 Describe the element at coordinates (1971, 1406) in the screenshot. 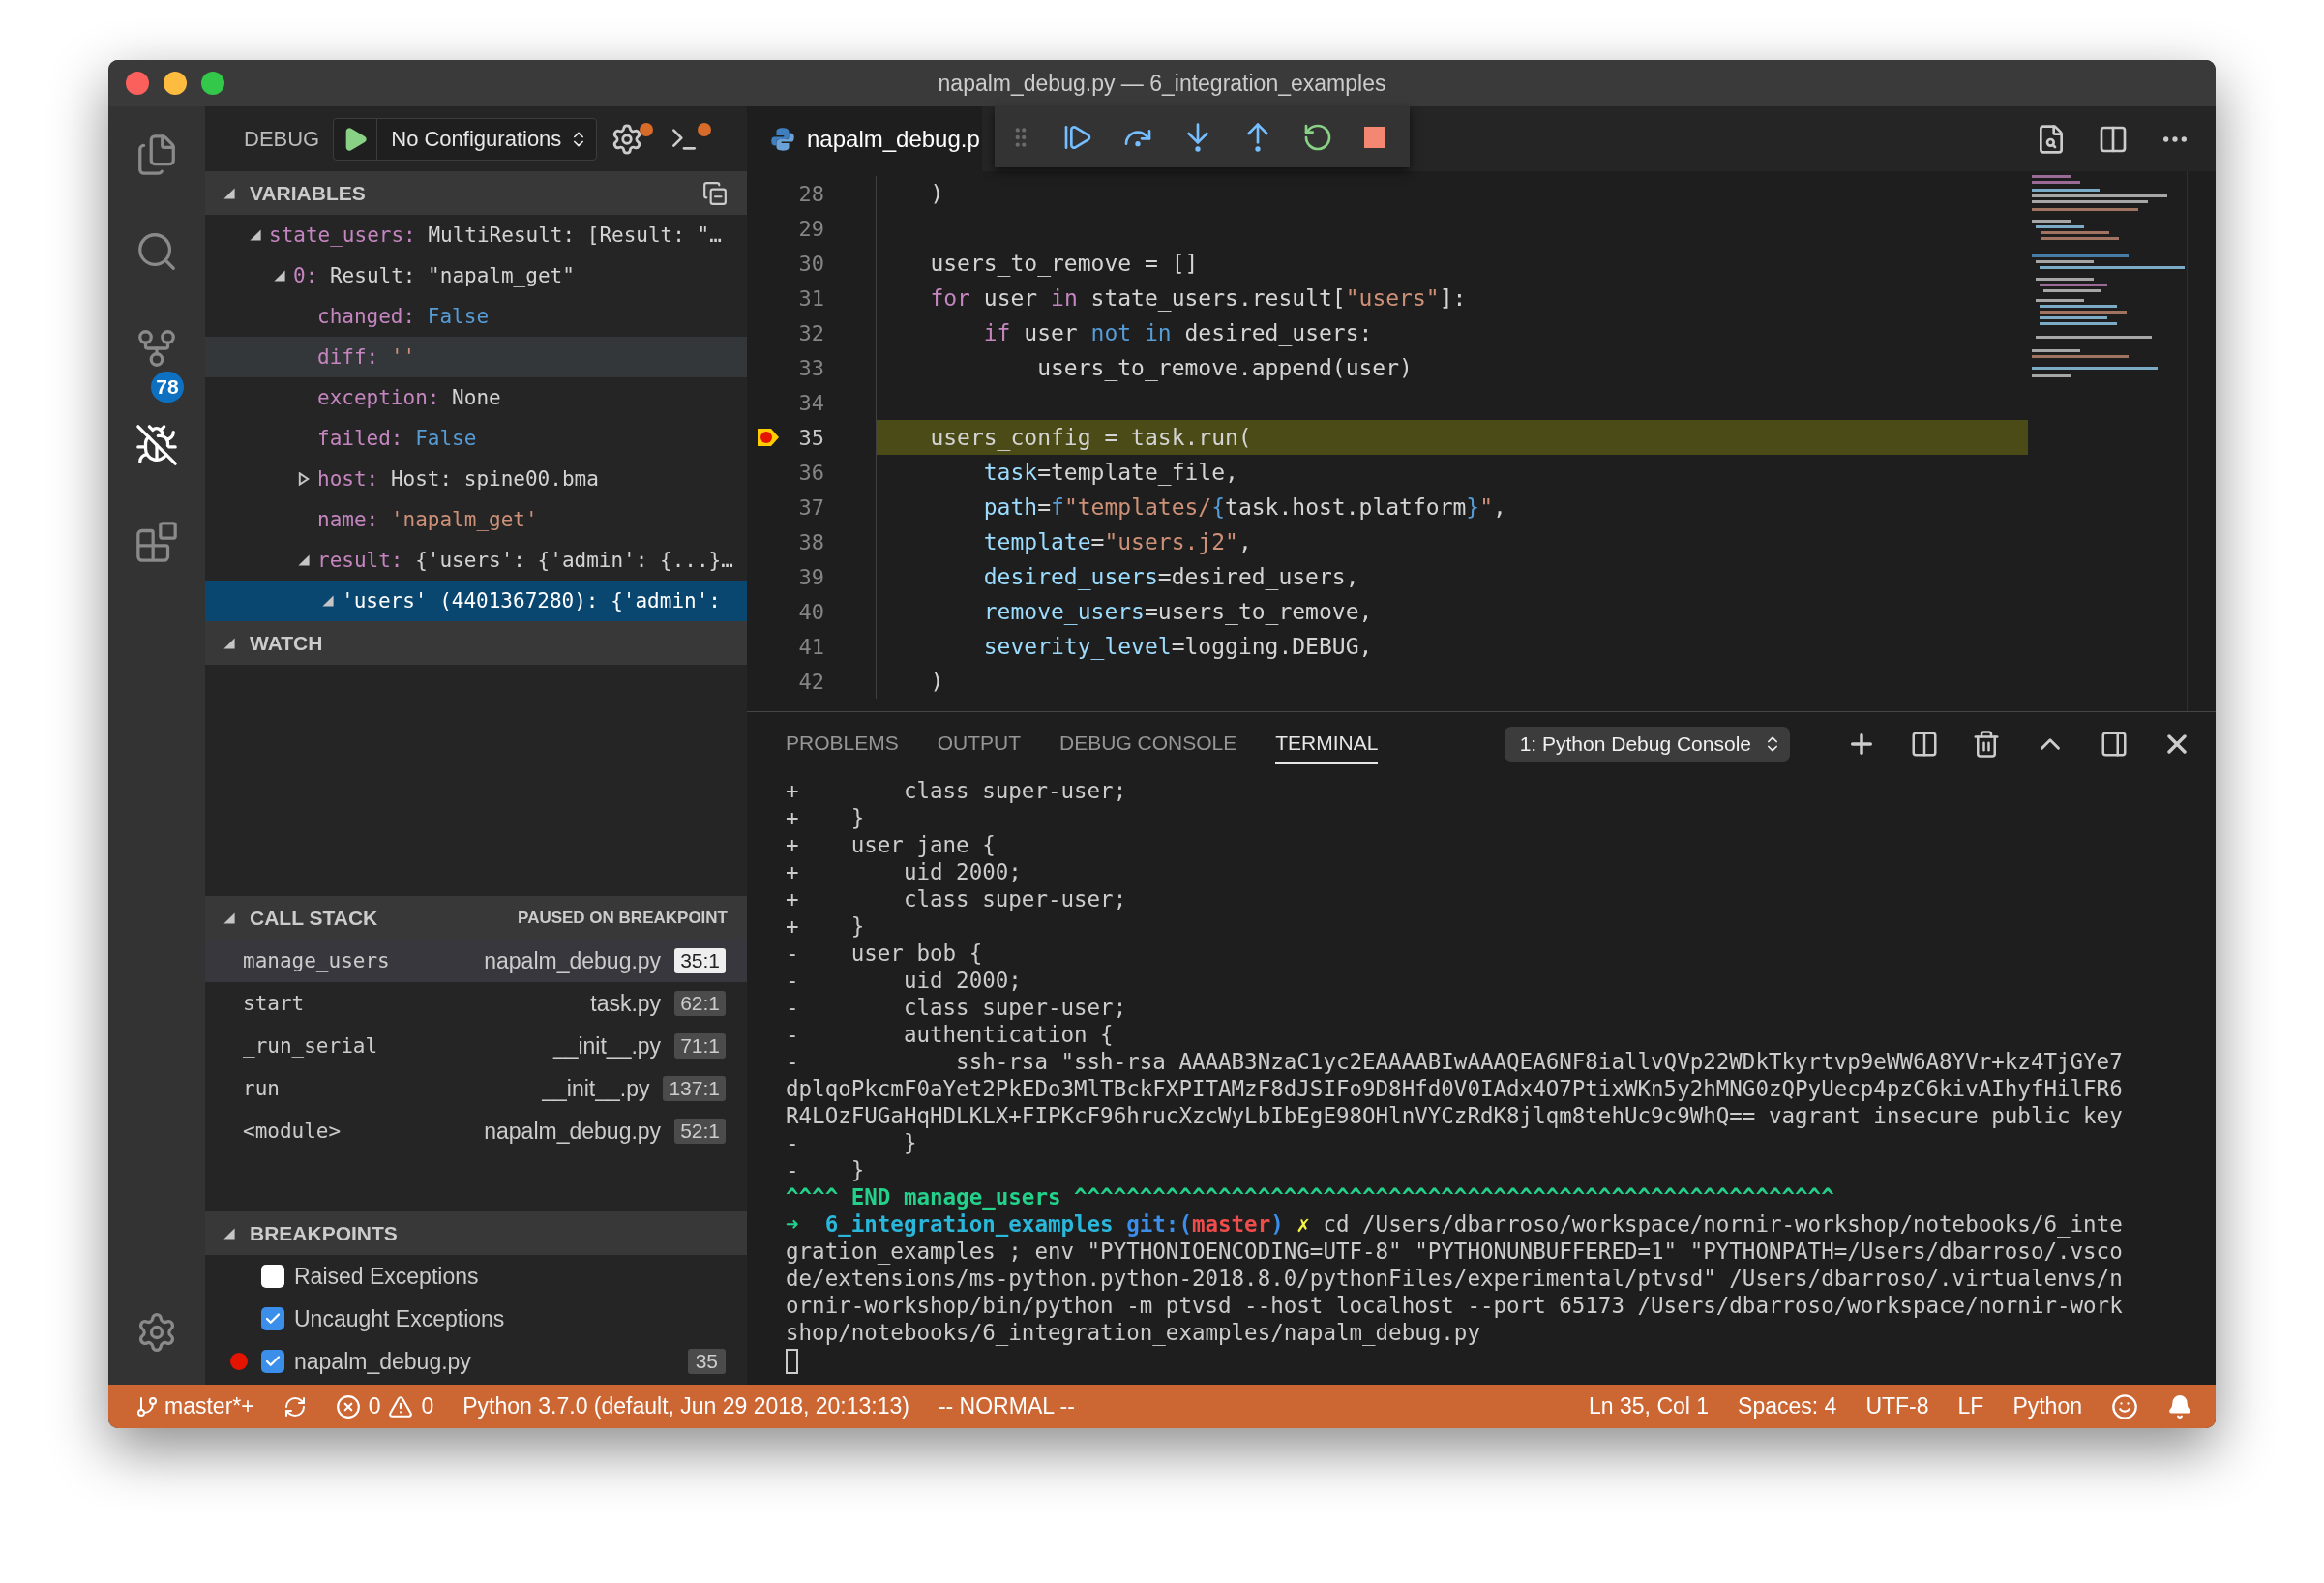

I see `line-ending-button: LF` at that location.